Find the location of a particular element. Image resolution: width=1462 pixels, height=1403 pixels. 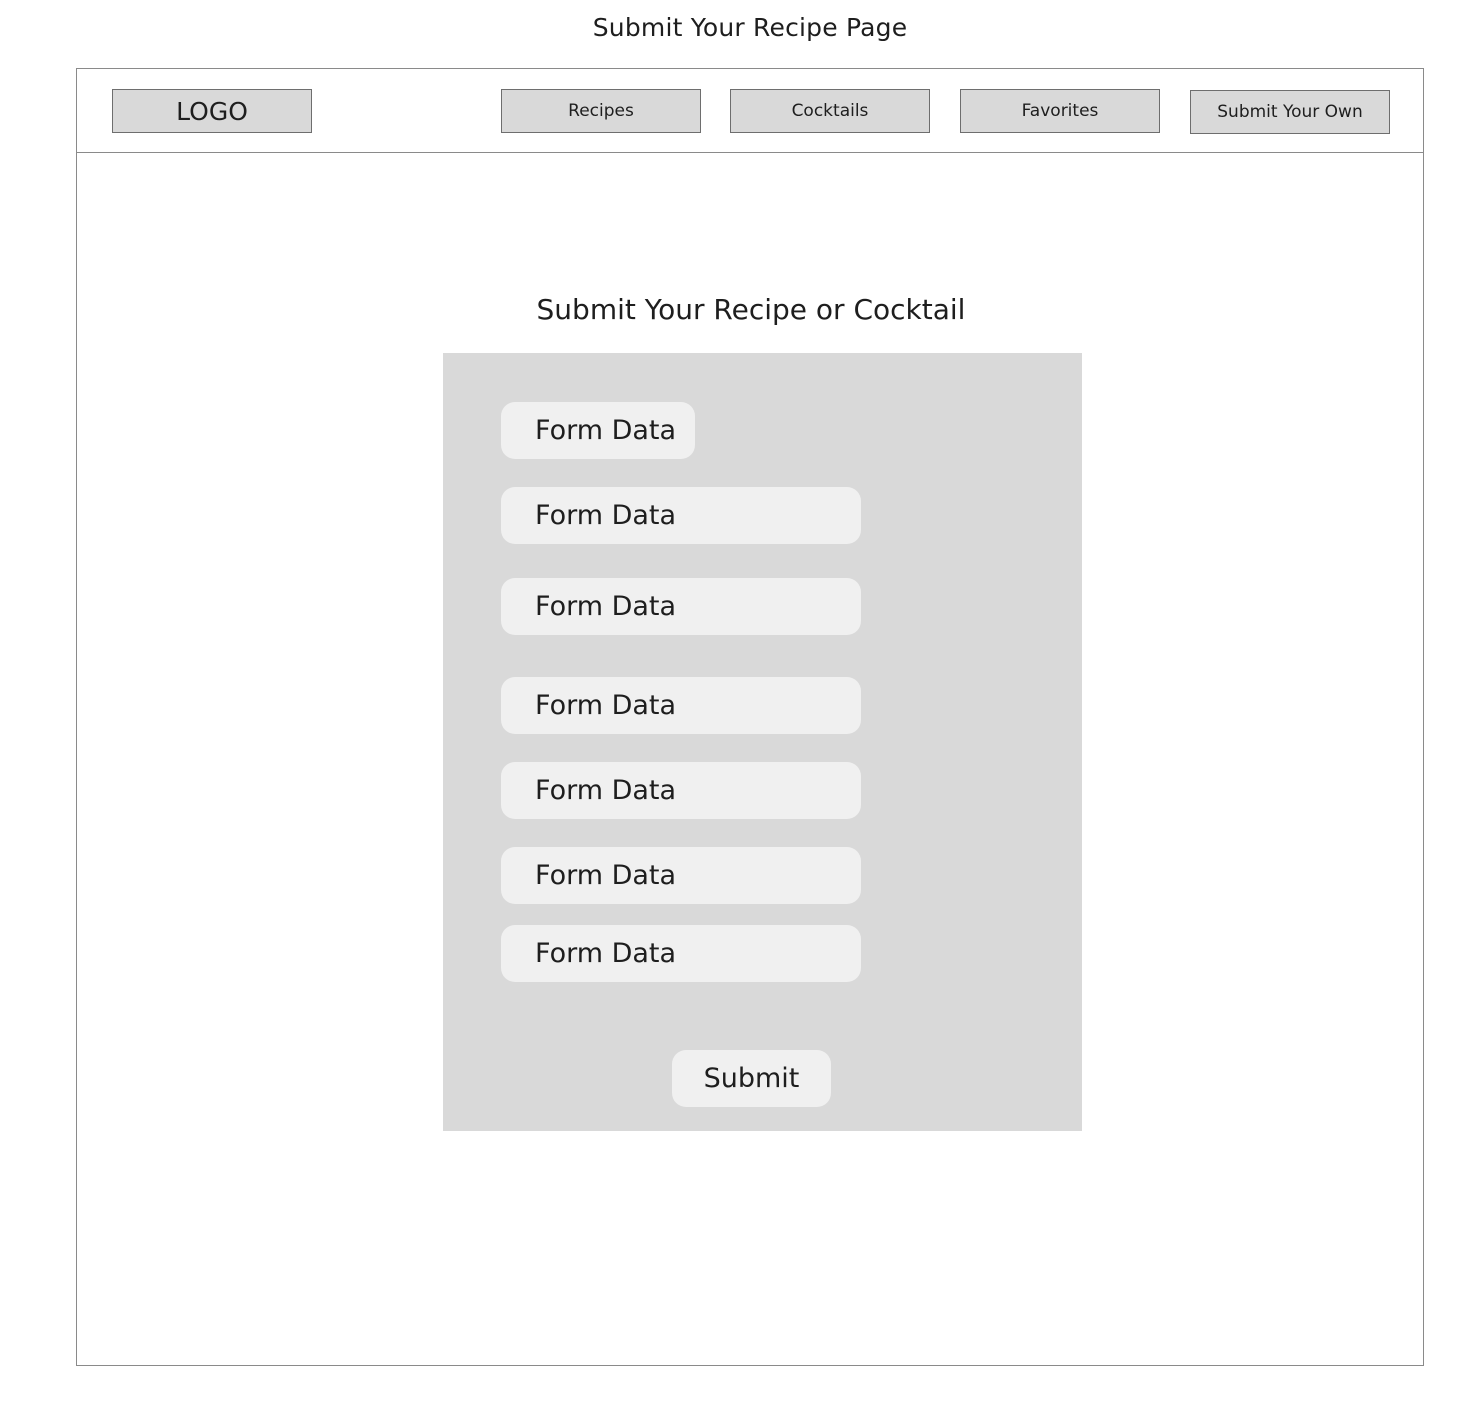

nav-recipes-button: Recipes is located at coordinates (601, 111).